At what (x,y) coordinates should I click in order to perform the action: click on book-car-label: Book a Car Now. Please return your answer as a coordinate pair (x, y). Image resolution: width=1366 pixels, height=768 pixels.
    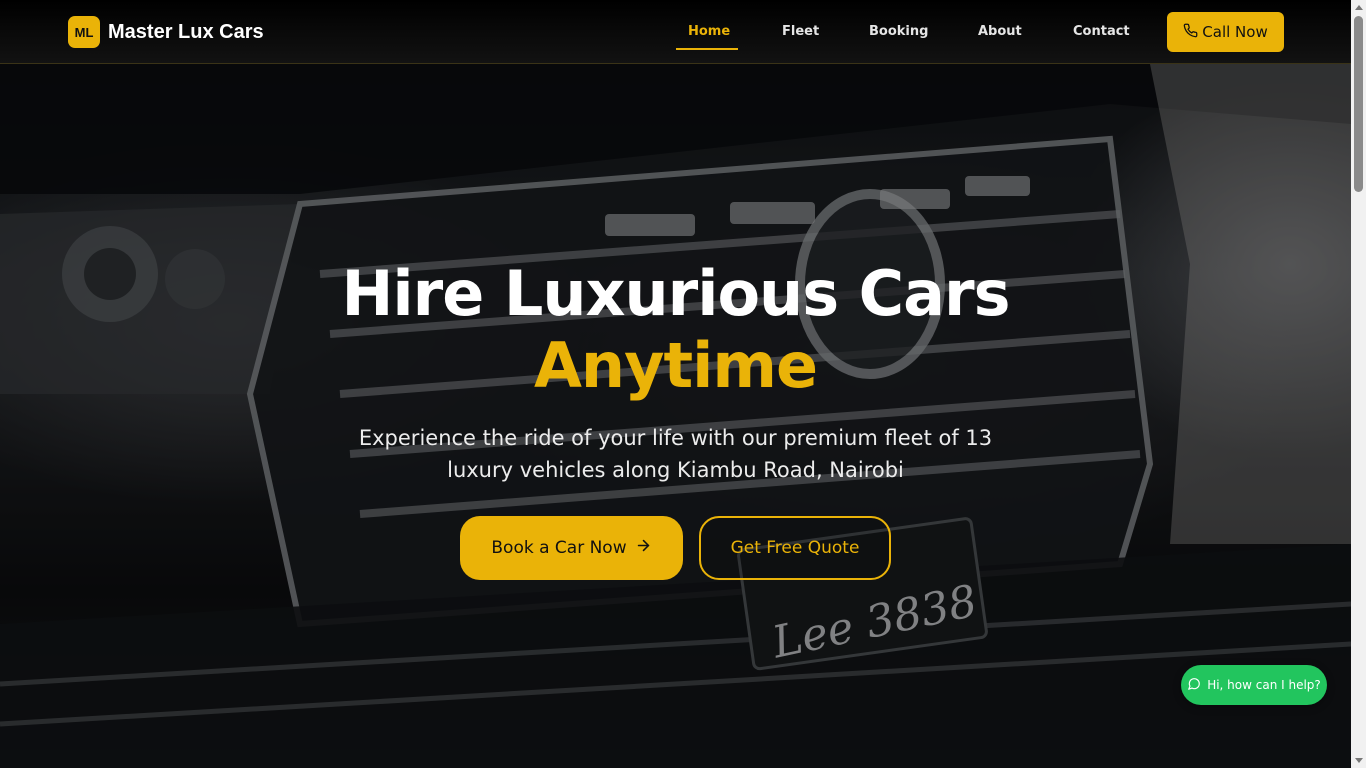
    Looking at the image, I should click on (559, 548).